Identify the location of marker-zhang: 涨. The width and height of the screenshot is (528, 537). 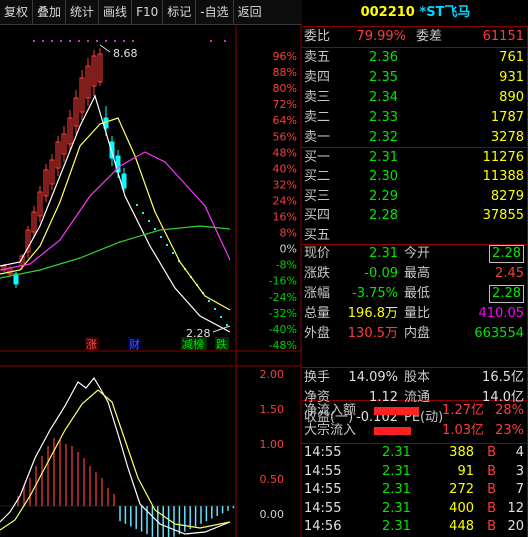
(91, 344).